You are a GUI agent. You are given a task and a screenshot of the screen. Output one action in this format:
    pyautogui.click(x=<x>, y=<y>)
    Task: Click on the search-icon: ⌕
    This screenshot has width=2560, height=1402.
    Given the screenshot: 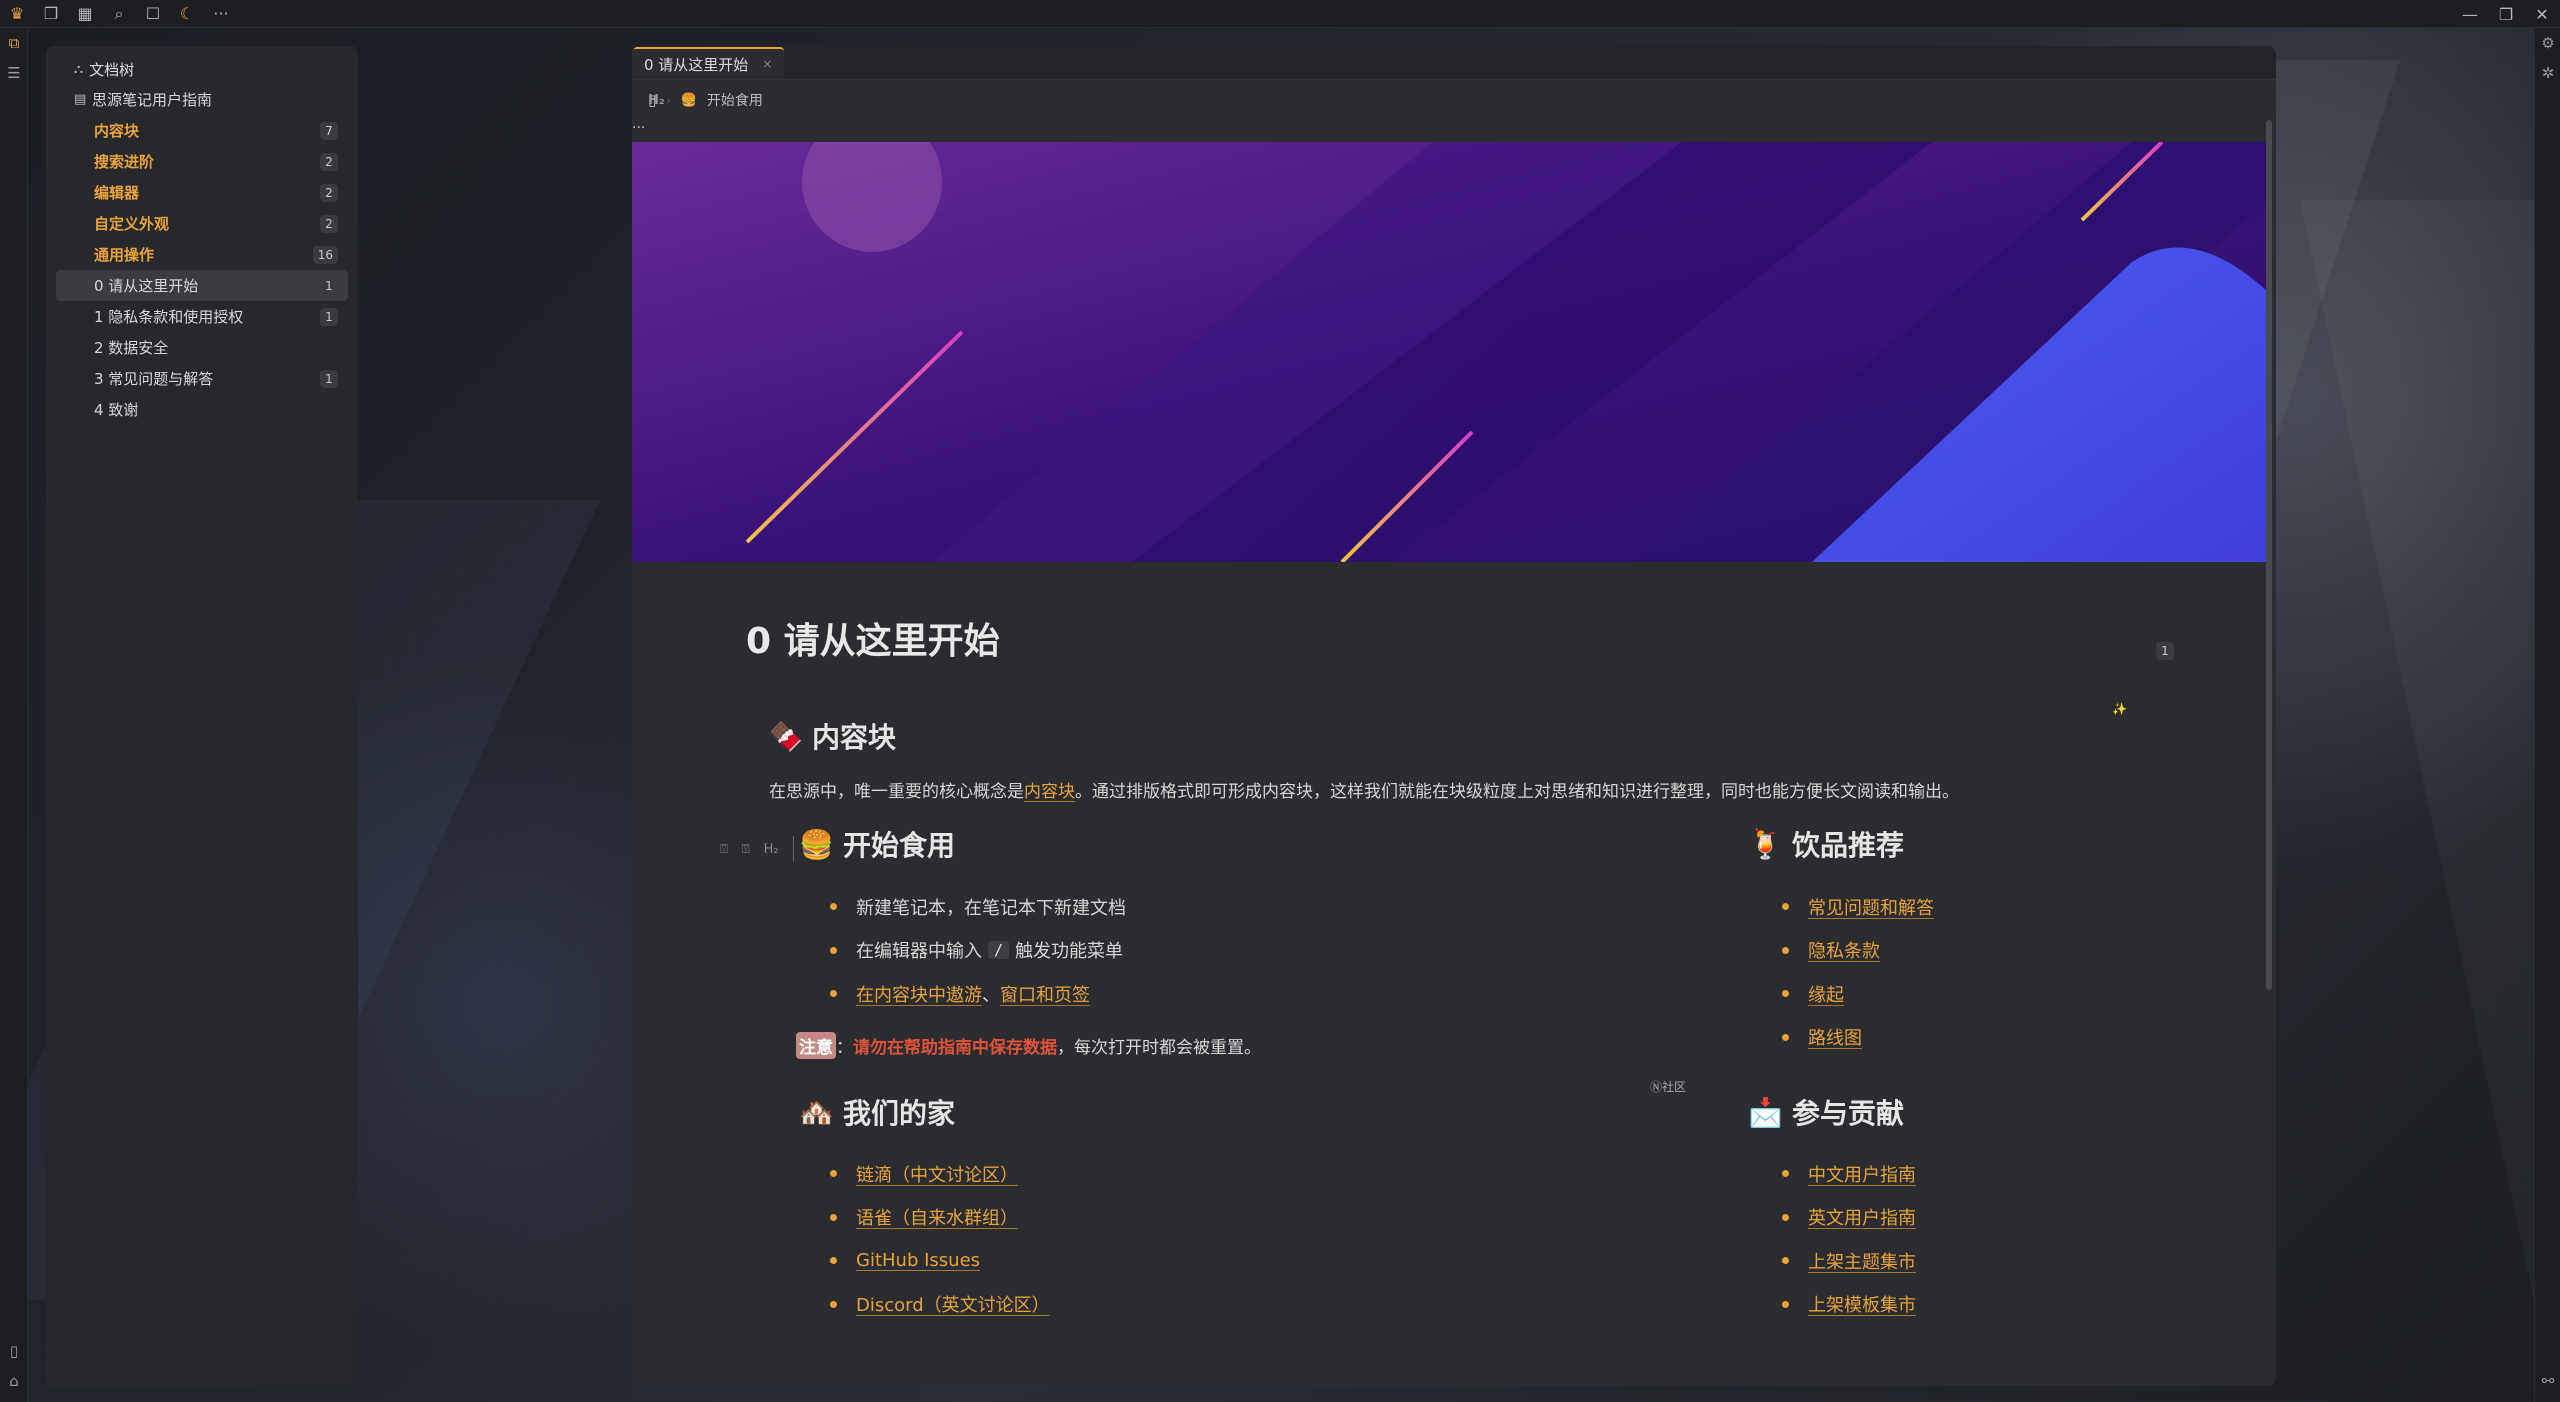 What is the action you would take?
    pyautogui.click(x=119, y=14)
    